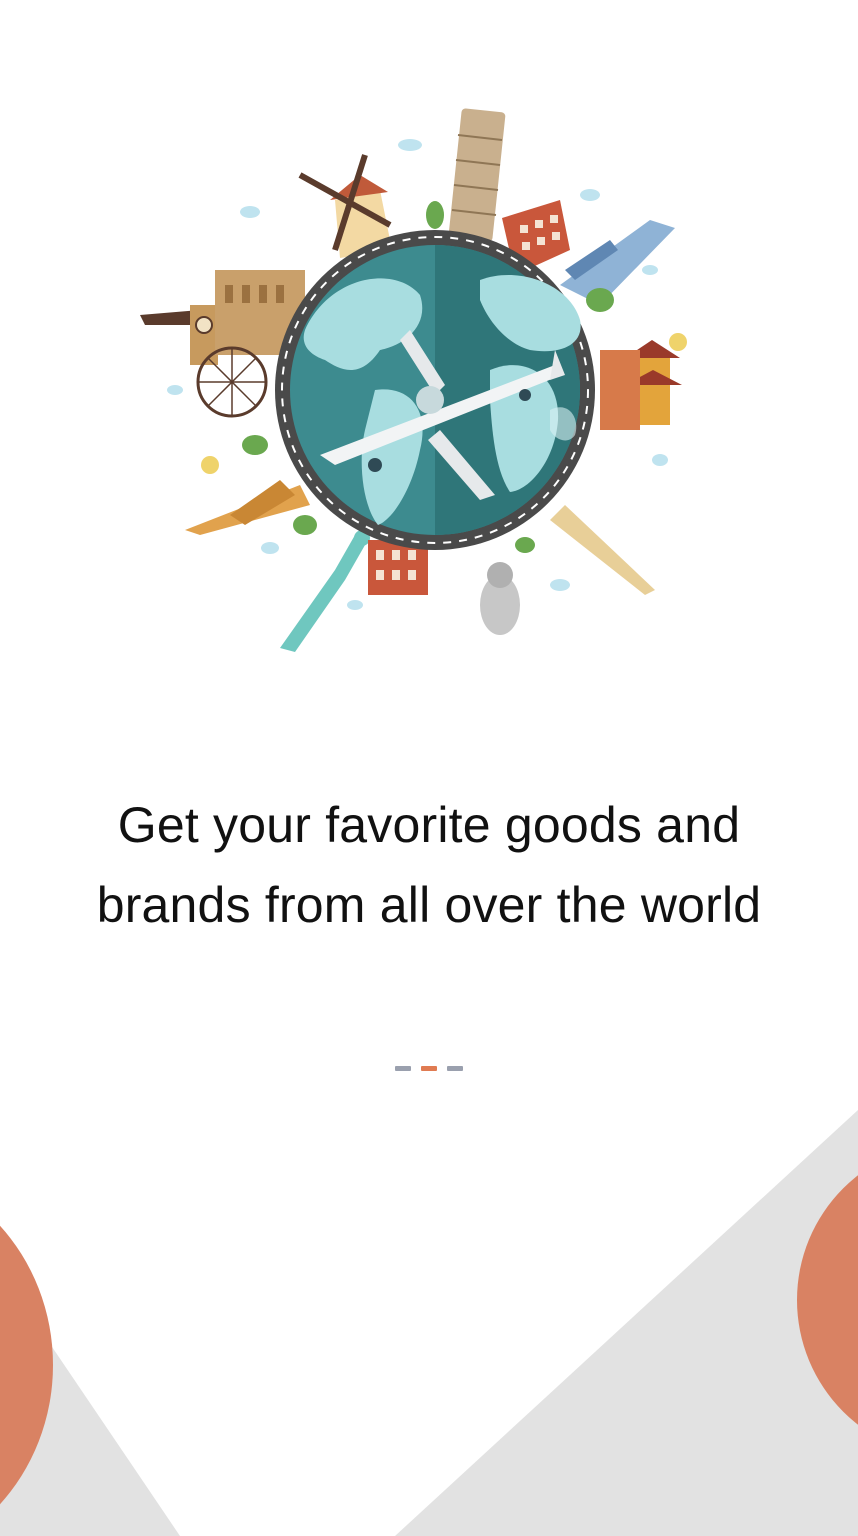 Image resolution: width=858 pixels, height=1536 pixels. What do you see at coordinates (247, 495) in the screenshot?
I see `eiffel-tower-icon` at bounding box center [247, 495].